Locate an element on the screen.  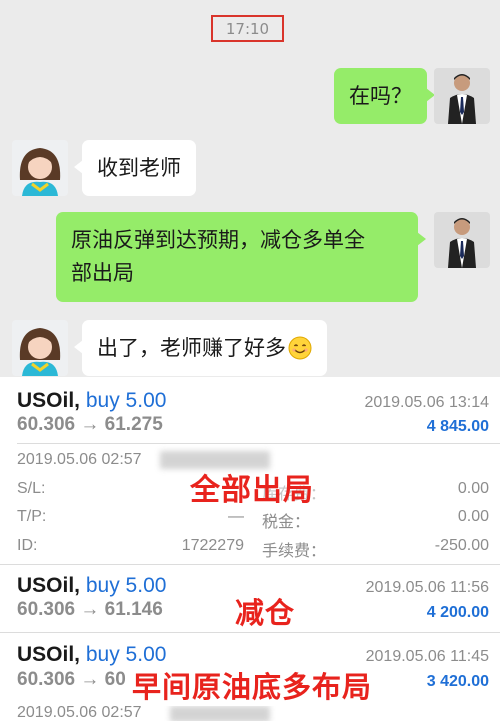
stop-loss-label: S/L: is located at coordinates (31, 488).